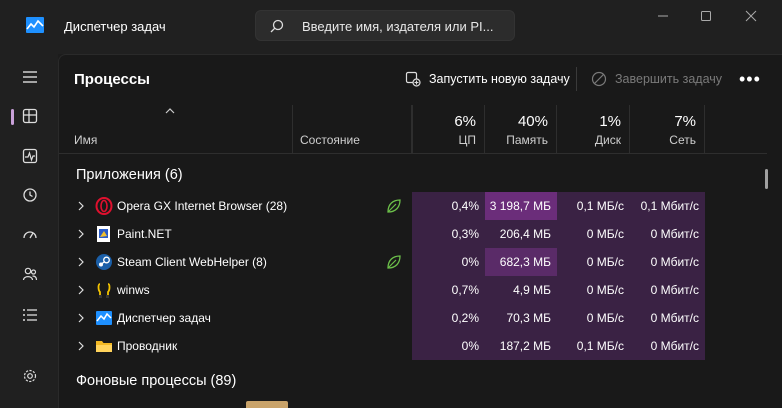 This screenshot has width=782, height=408. What do you see at coordinates (104, 346) in the screenshot?
I see `file-explorer-icon` at bounding box center [104, 346].